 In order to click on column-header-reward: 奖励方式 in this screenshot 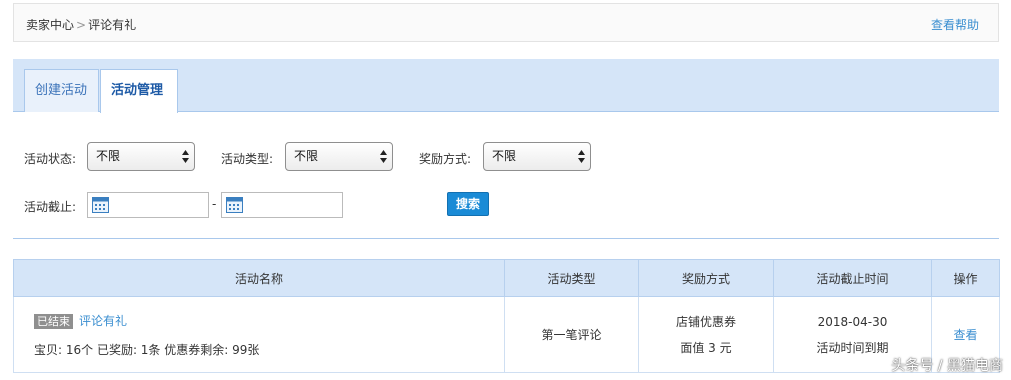, I will do `click(706, 278)`.